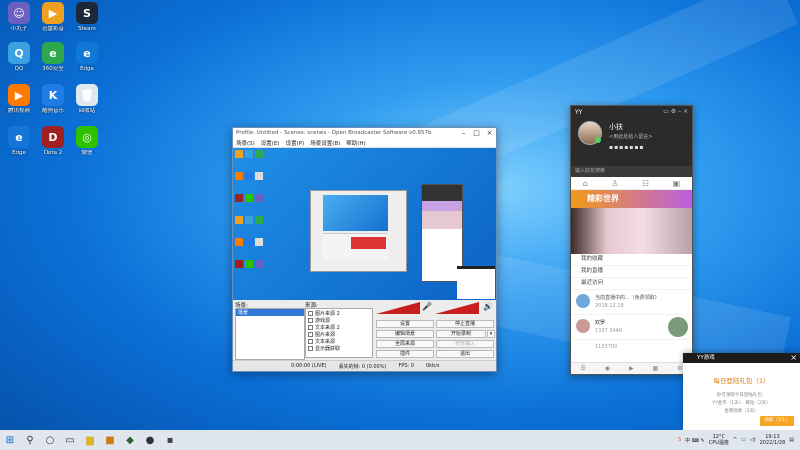 Image resolution: width=800 pixels, height=450 pixels. What do you see at coordinates (30, 440) in the screenshot?
I see `search-icon: ⚲` at bounding box center [30, 440].